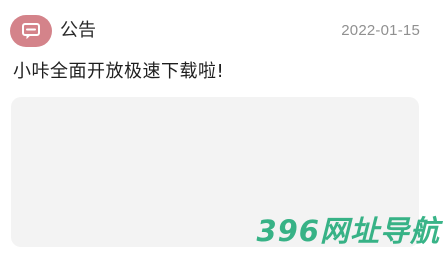 The height and width of the screenshot is (253, 444). Describe the element at coordinates (215, 31) in the screenshot. I see `announcement-header: 公告 2022-01-15` at that location.